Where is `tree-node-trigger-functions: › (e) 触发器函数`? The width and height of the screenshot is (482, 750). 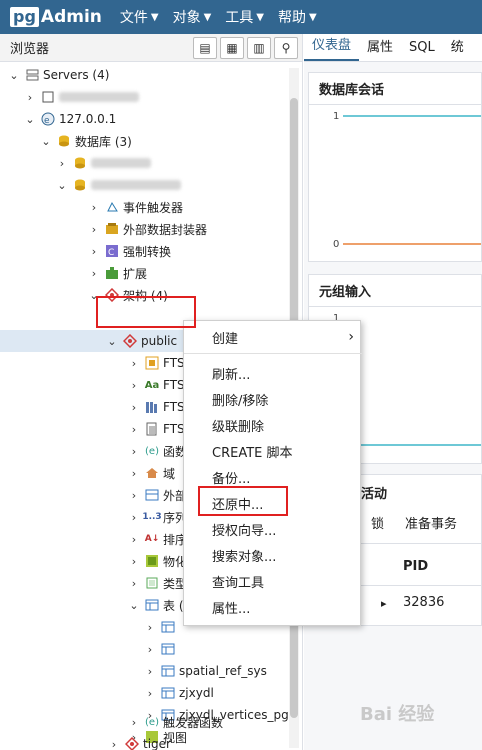 tree-node-trigger-functions: › (e) 触发器函数 is located at coordinates (175, 722).